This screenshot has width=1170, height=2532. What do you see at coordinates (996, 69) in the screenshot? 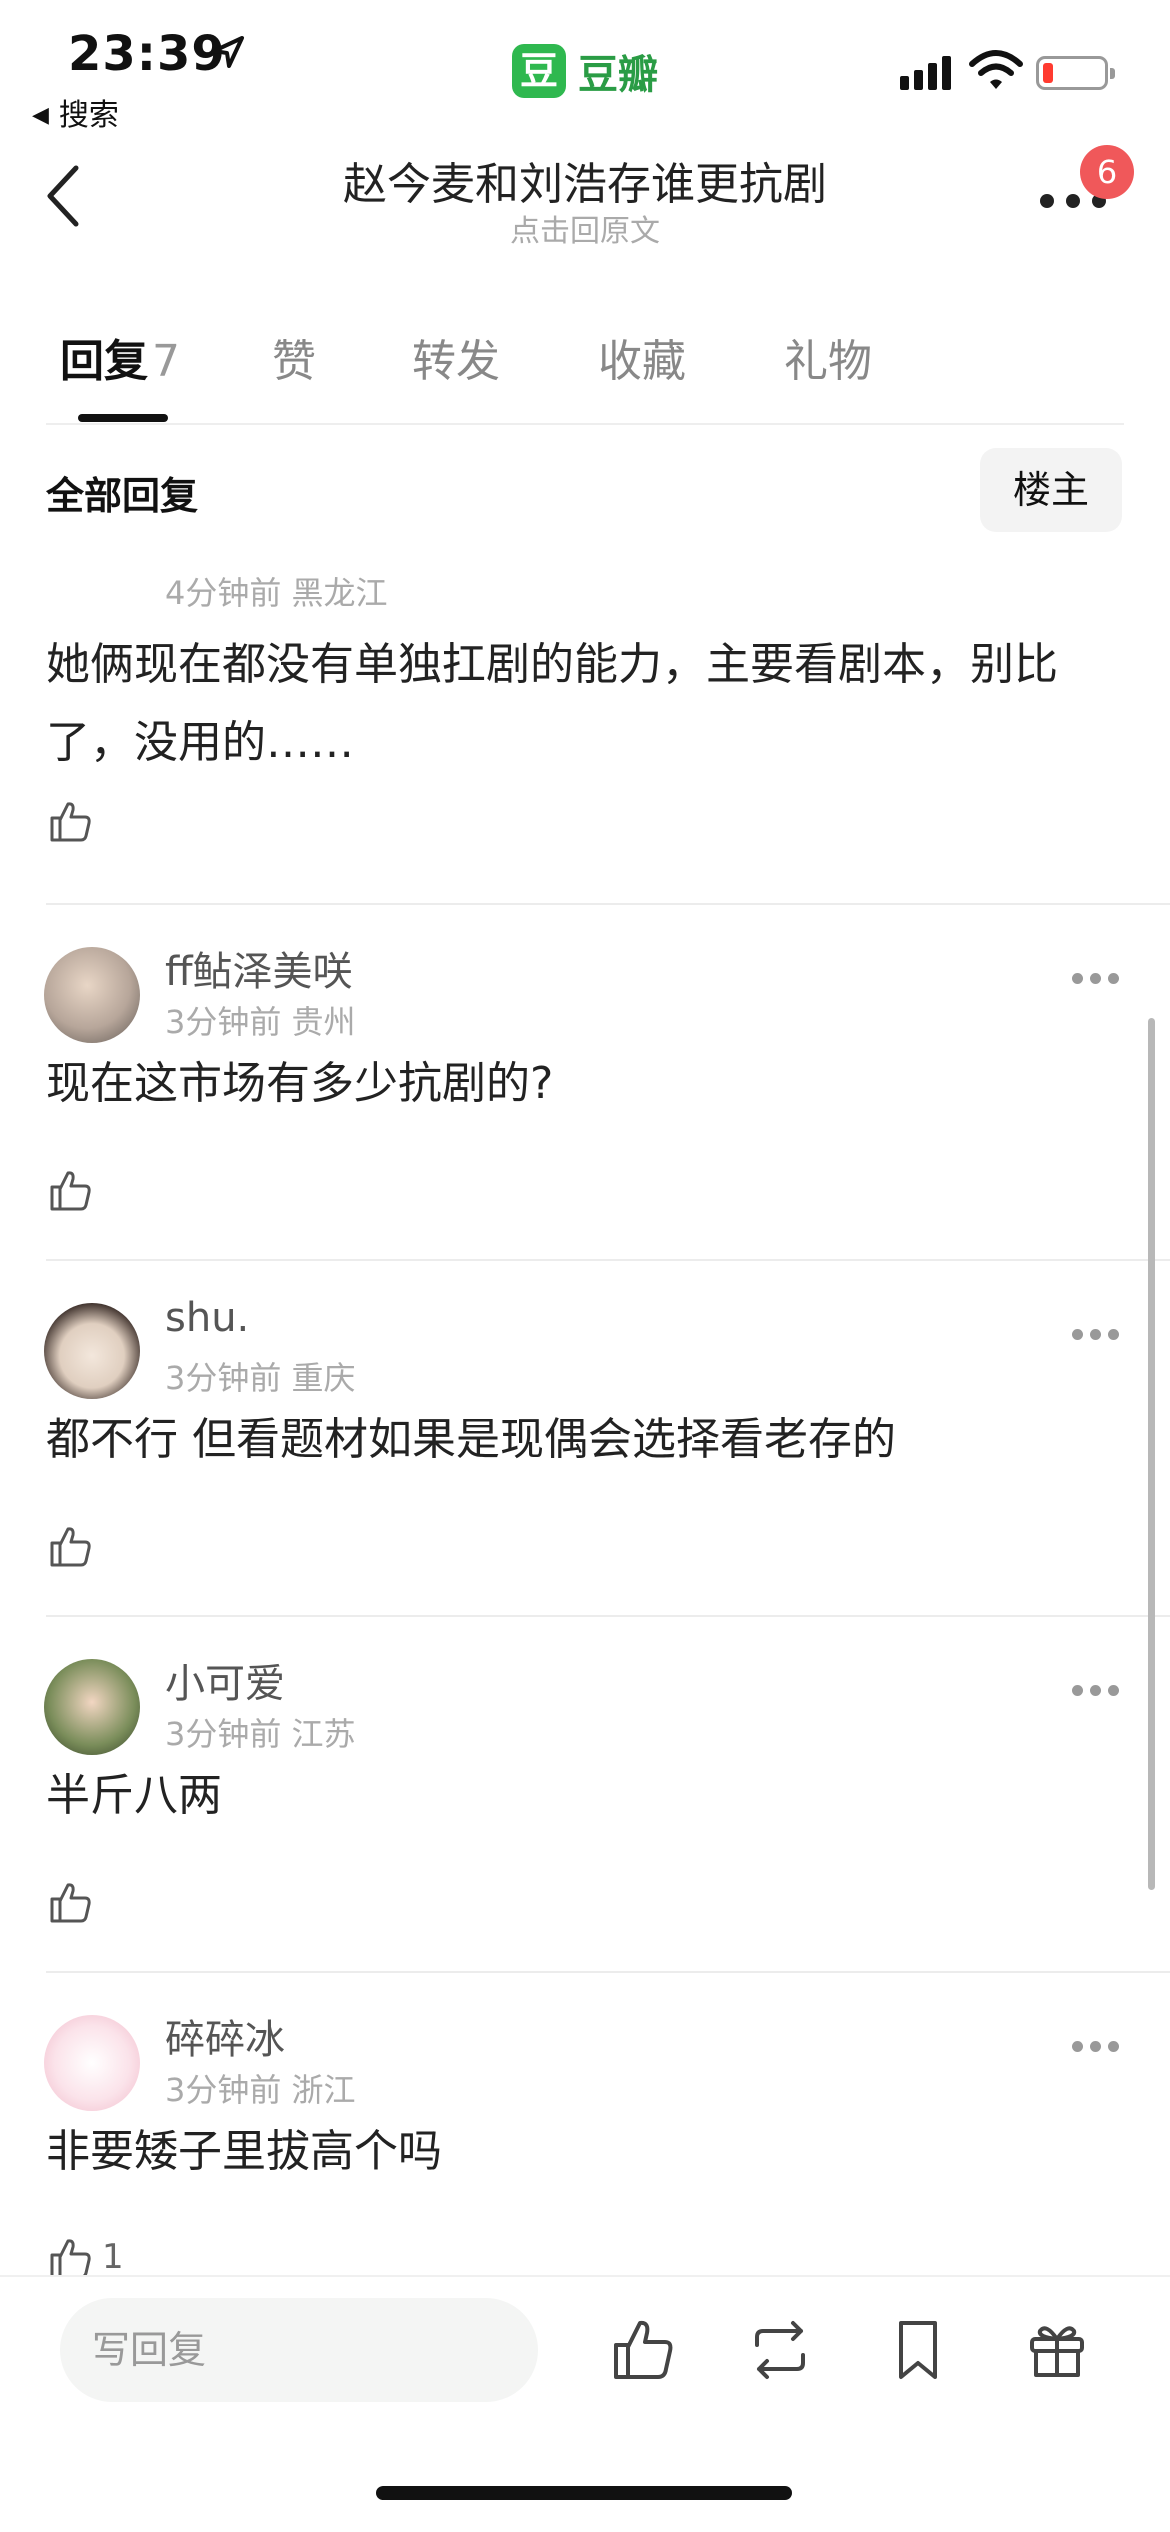
I see `wifi-icon` at bounding box center [996, 69].